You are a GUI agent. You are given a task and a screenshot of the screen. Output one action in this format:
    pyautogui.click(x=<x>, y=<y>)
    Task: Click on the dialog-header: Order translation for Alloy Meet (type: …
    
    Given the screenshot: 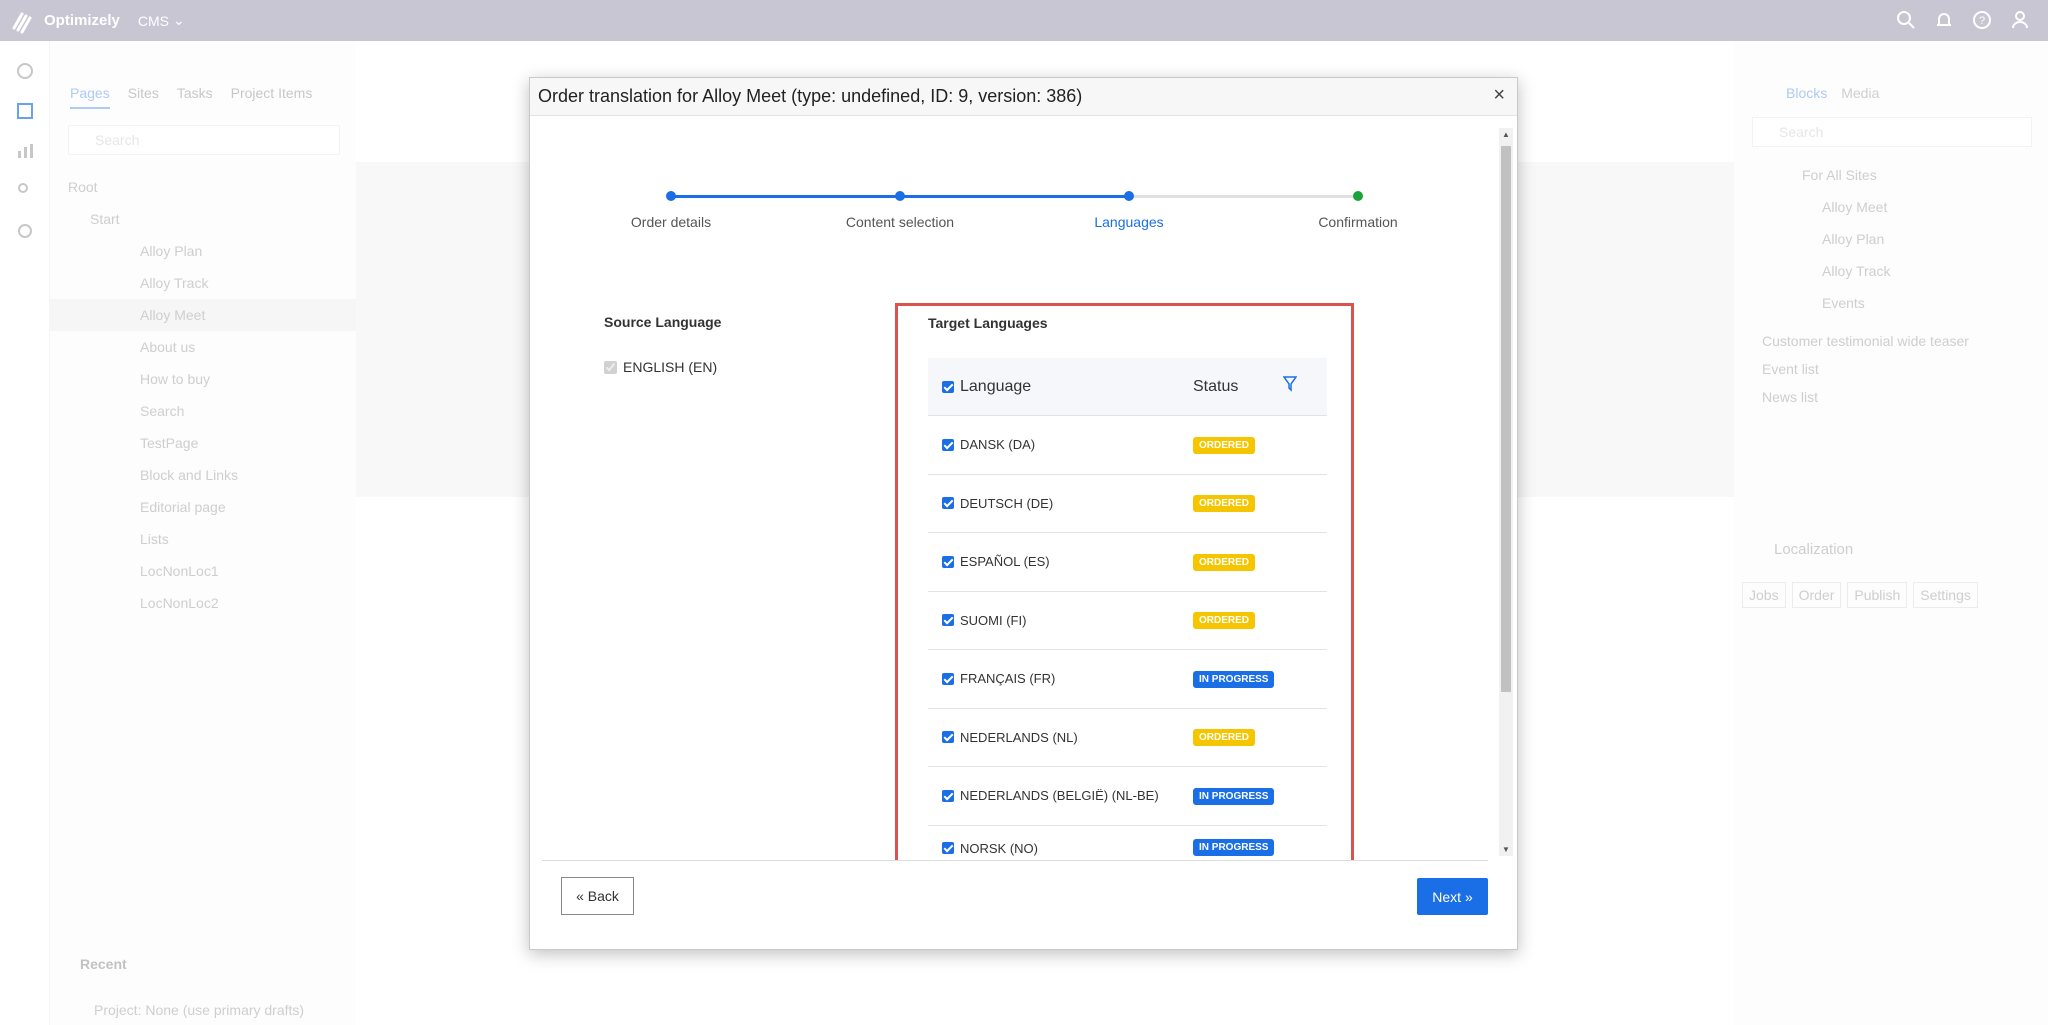 What is the action you would take?
    pyautogui.click(x=1023, y=97)
    